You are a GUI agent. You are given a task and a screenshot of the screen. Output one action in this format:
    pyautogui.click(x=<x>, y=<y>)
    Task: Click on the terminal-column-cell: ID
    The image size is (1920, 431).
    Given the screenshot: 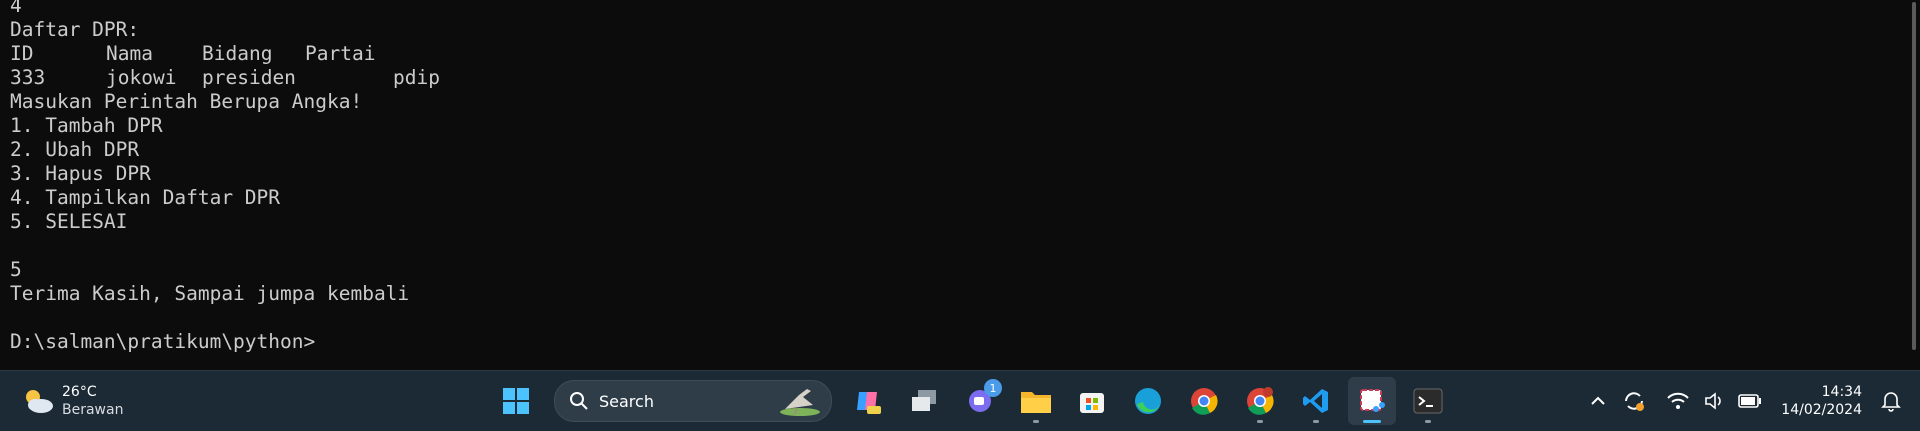 What is the action you would take?
    pyautogui.click(x=22, y=53)
    